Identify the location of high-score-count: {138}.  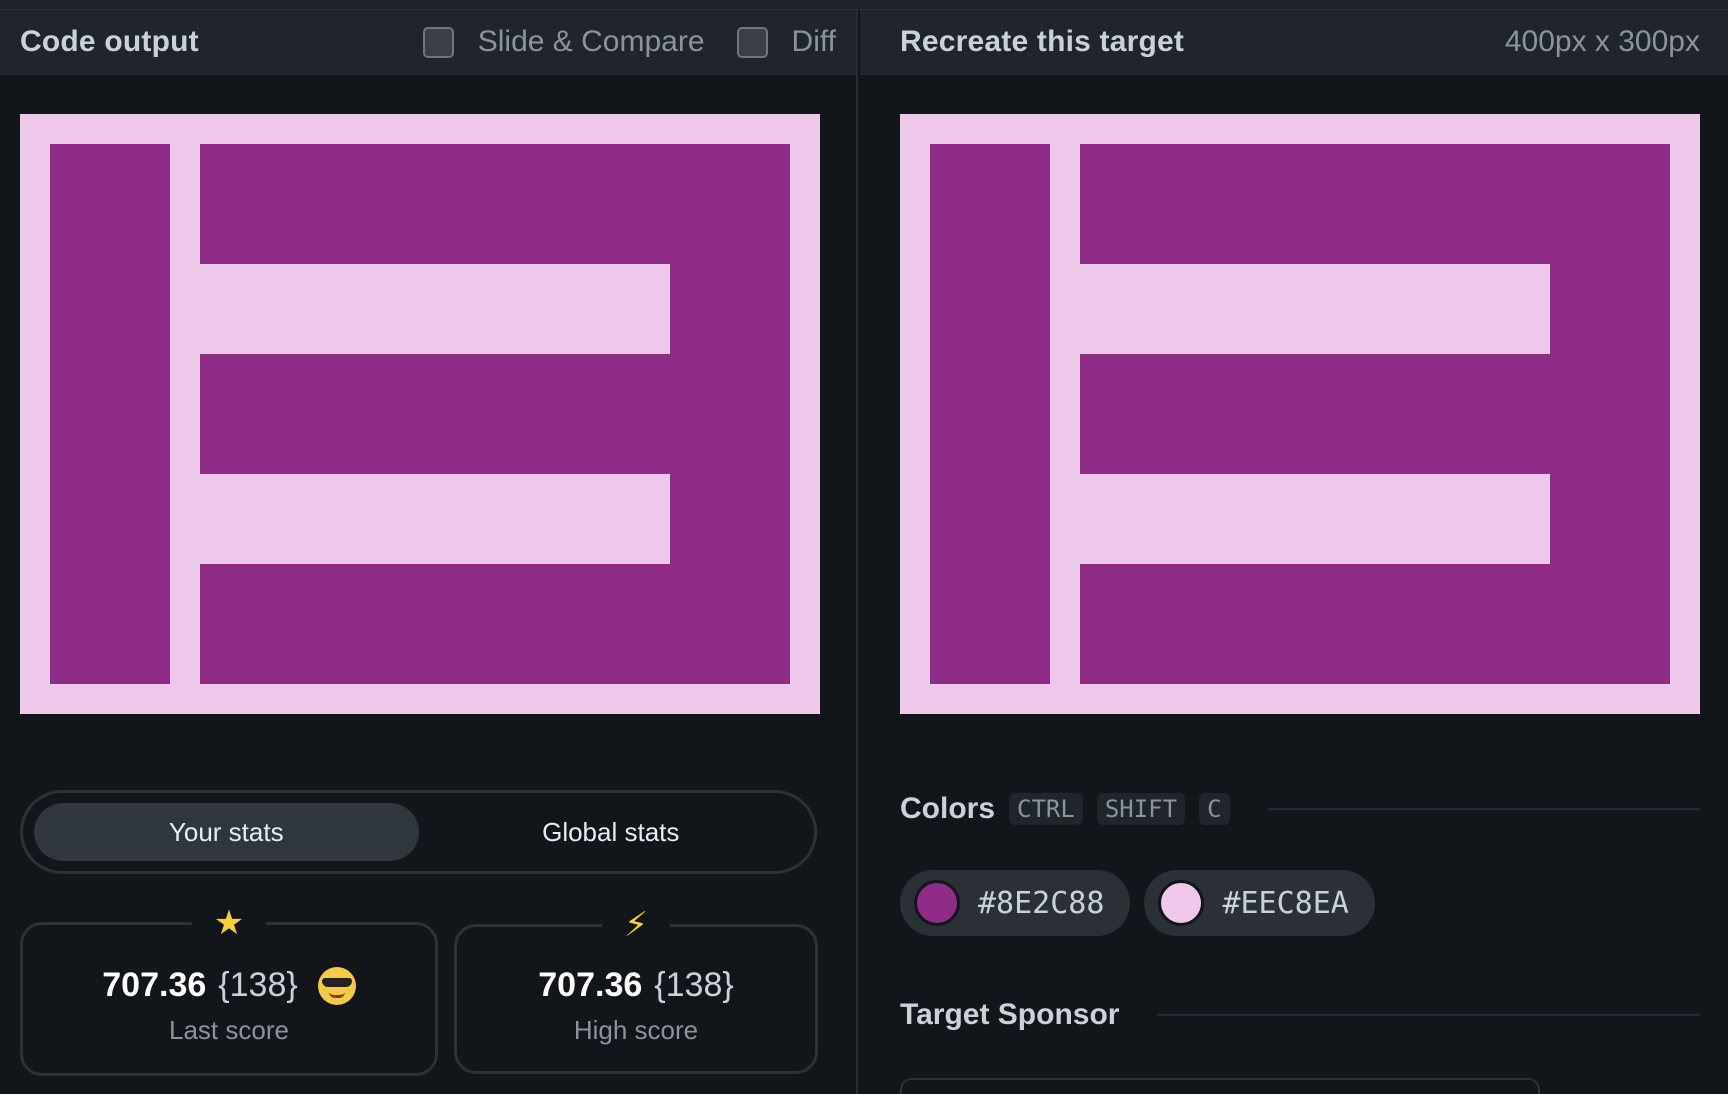
(694, 985).